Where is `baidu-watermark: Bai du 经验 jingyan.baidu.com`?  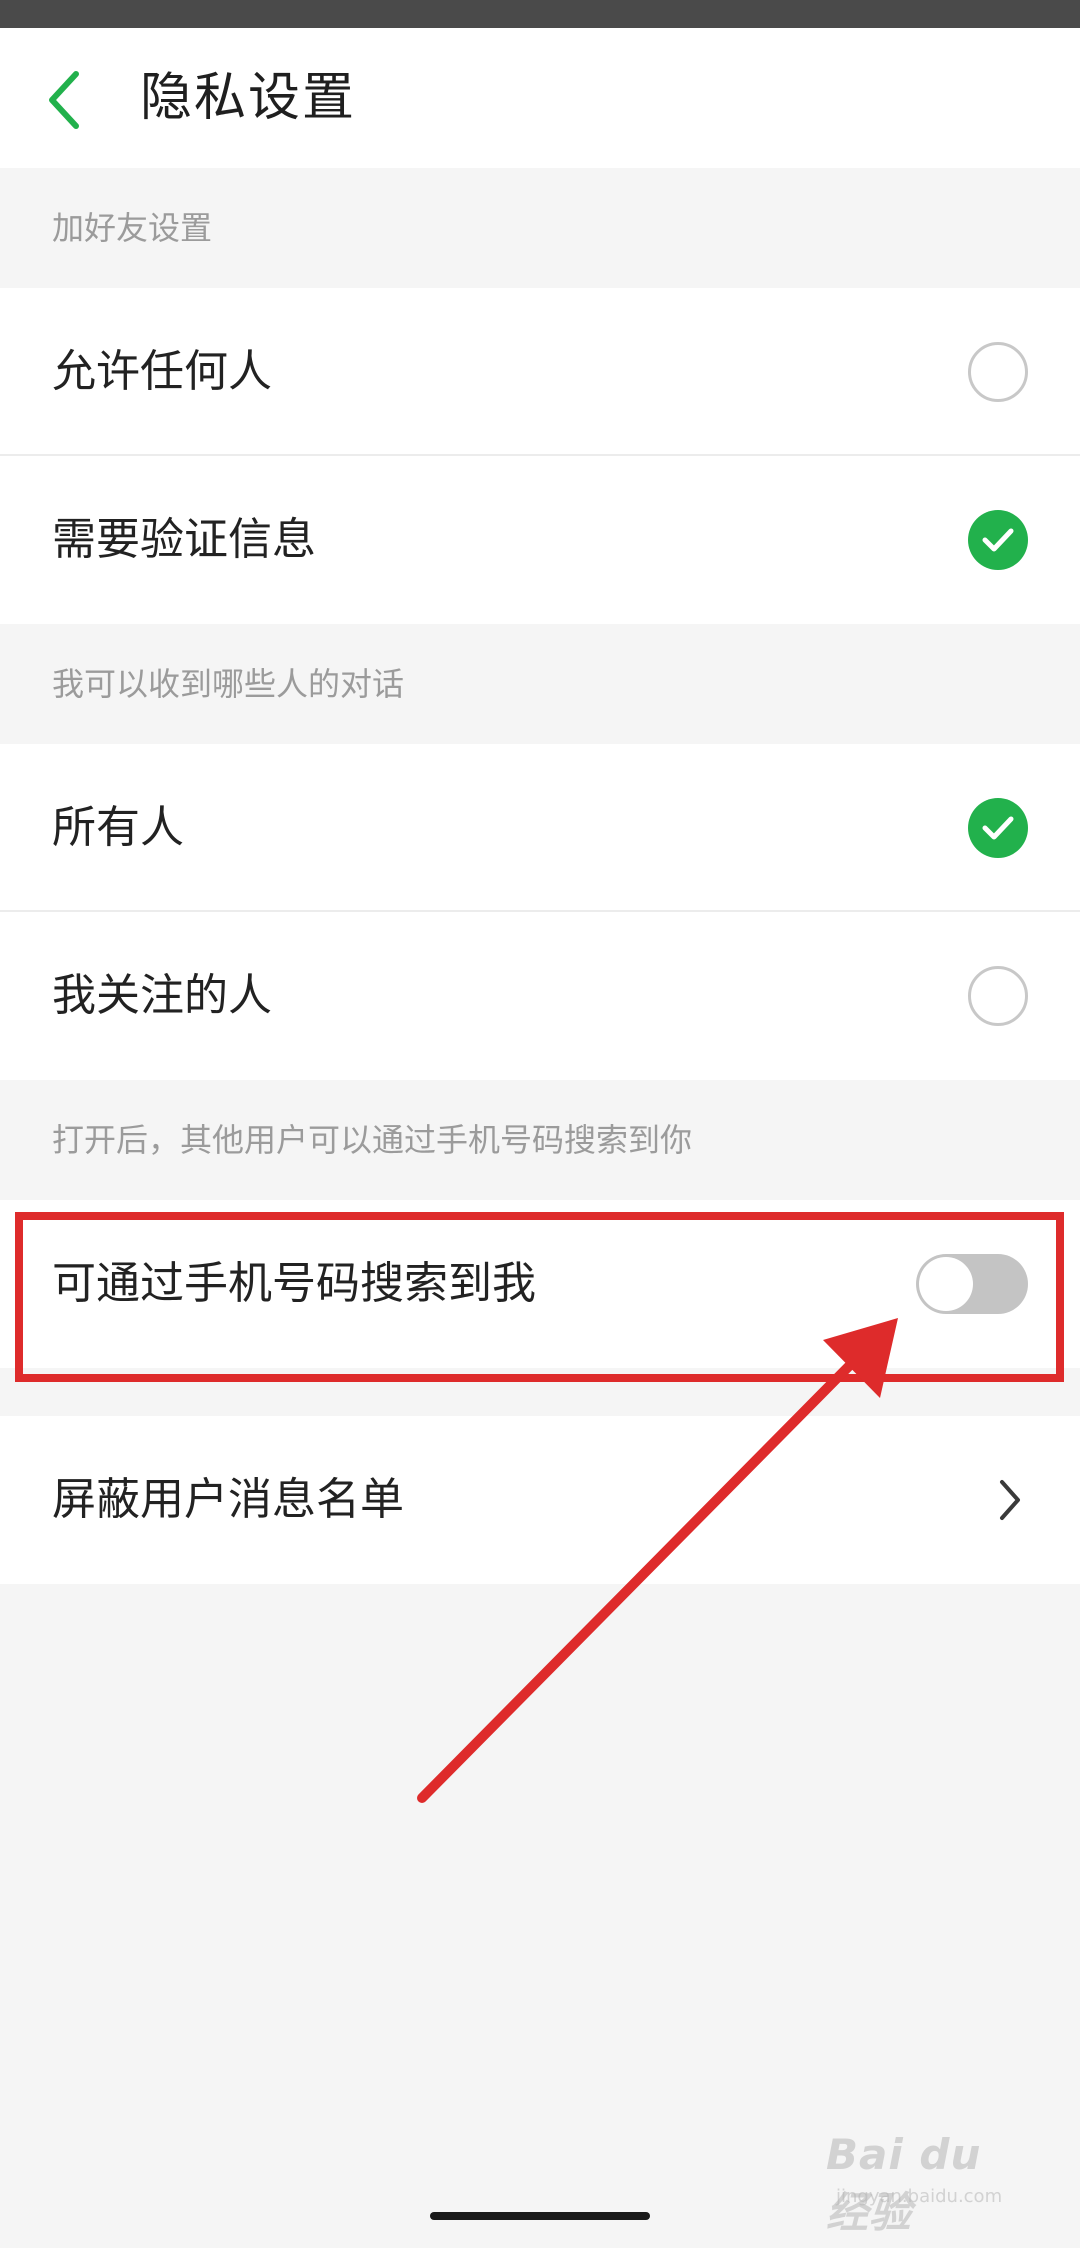
baidu-watermark: Bai du 经验 jingyan.baidu.com is located at coordinates (926, 2183).